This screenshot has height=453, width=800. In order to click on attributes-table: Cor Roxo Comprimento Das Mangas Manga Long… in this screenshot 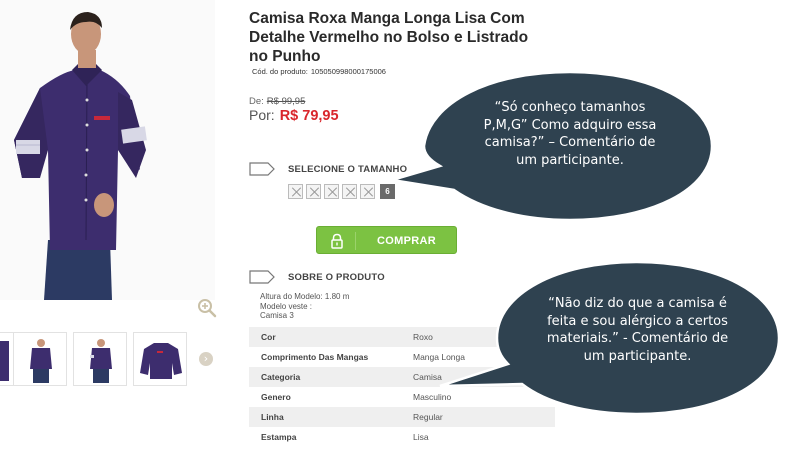, I will do `click(402, 387)`.